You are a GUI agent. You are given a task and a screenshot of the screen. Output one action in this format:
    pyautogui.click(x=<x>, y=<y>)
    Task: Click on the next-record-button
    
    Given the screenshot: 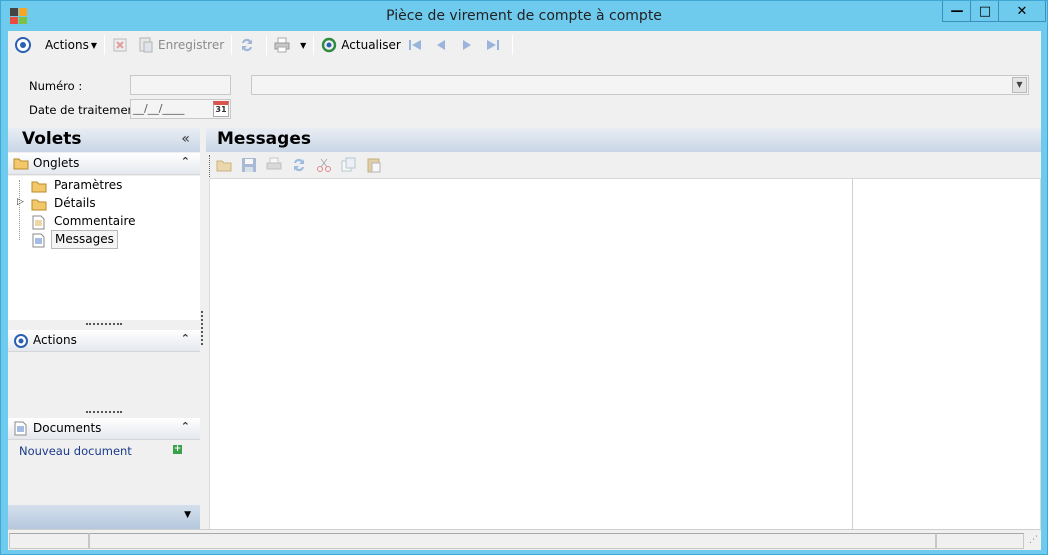 What is the action you would take?
    pyautogui.click(x=469, y=45)
    